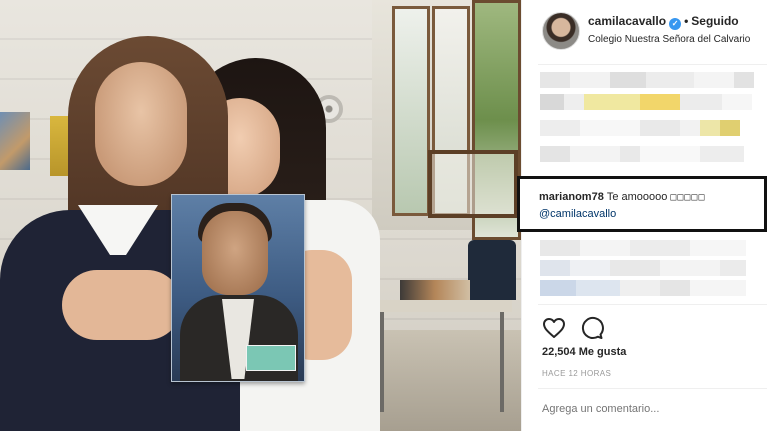 This screenshot has width=767, height=431. What do you see at coordinates (675, 24) in the screenshot?
I see `verified-badge-icon: ✓` at bounding box center [675, 24].